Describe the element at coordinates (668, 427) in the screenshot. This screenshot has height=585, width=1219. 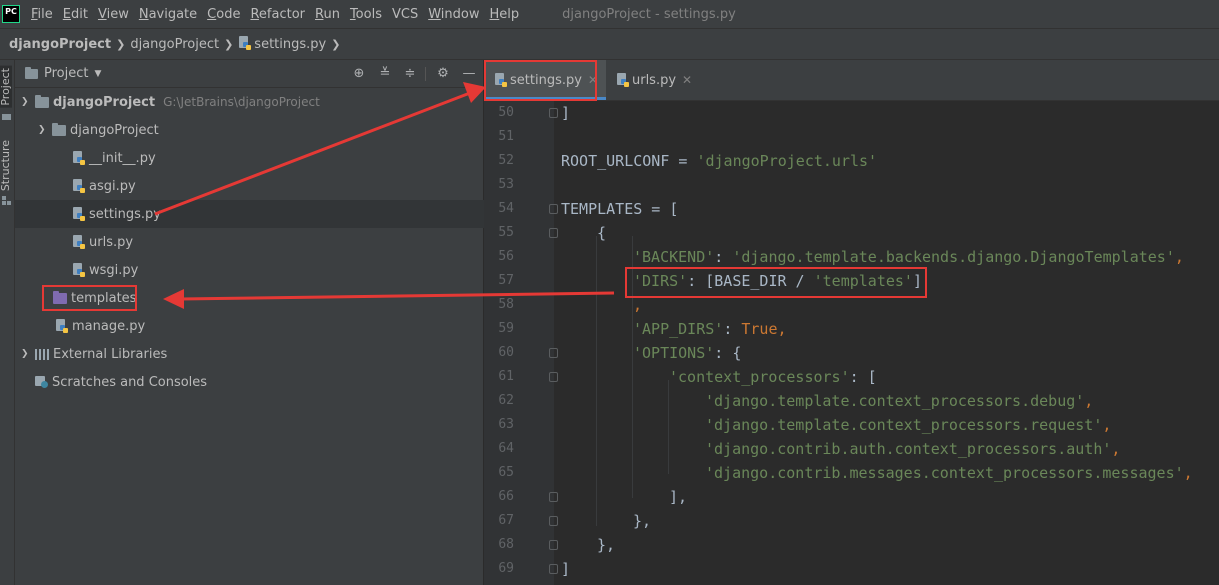
I see `indent-guide` at that location.